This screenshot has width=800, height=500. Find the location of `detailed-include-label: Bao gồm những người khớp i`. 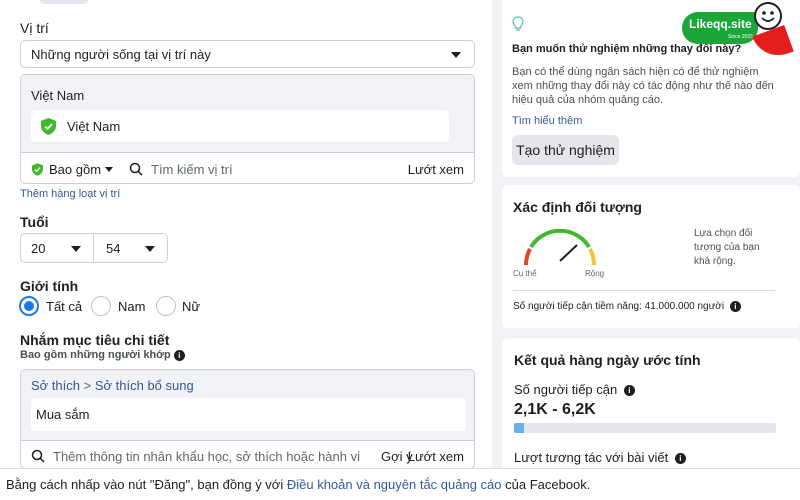

detailed-include-label: Bao gồm những người khớp i is located at coordinates (102, 355).